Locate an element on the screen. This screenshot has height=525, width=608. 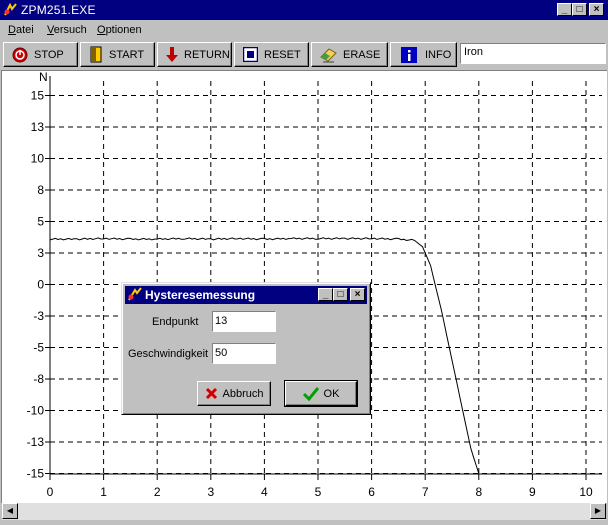
info-label: INFO is located at coordinates (438, 54).